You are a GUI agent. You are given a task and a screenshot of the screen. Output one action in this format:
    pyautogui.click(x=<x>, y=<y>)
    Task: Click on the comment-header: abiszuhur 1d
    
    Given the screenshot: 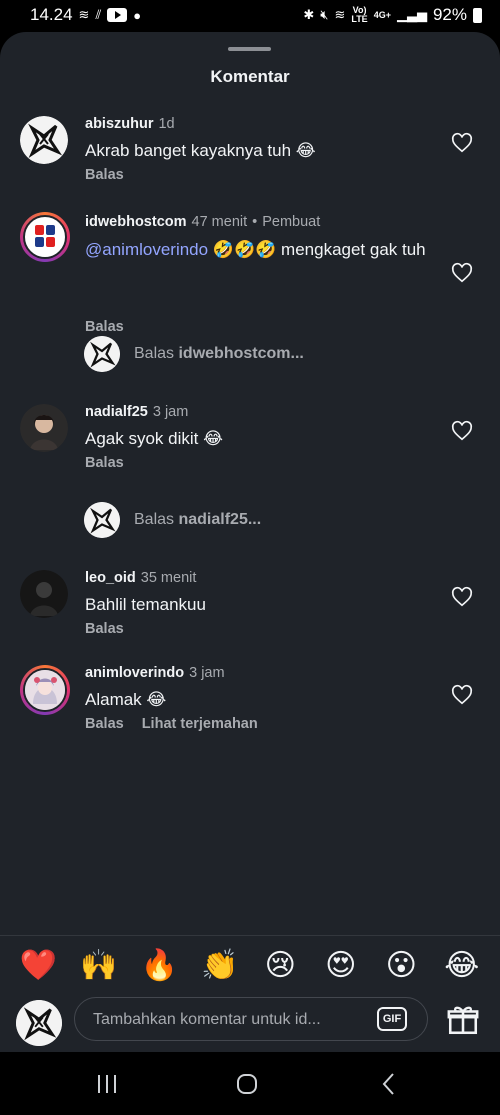 What is the action you would take?
    pyautogui.click(x=130, y=124)
    